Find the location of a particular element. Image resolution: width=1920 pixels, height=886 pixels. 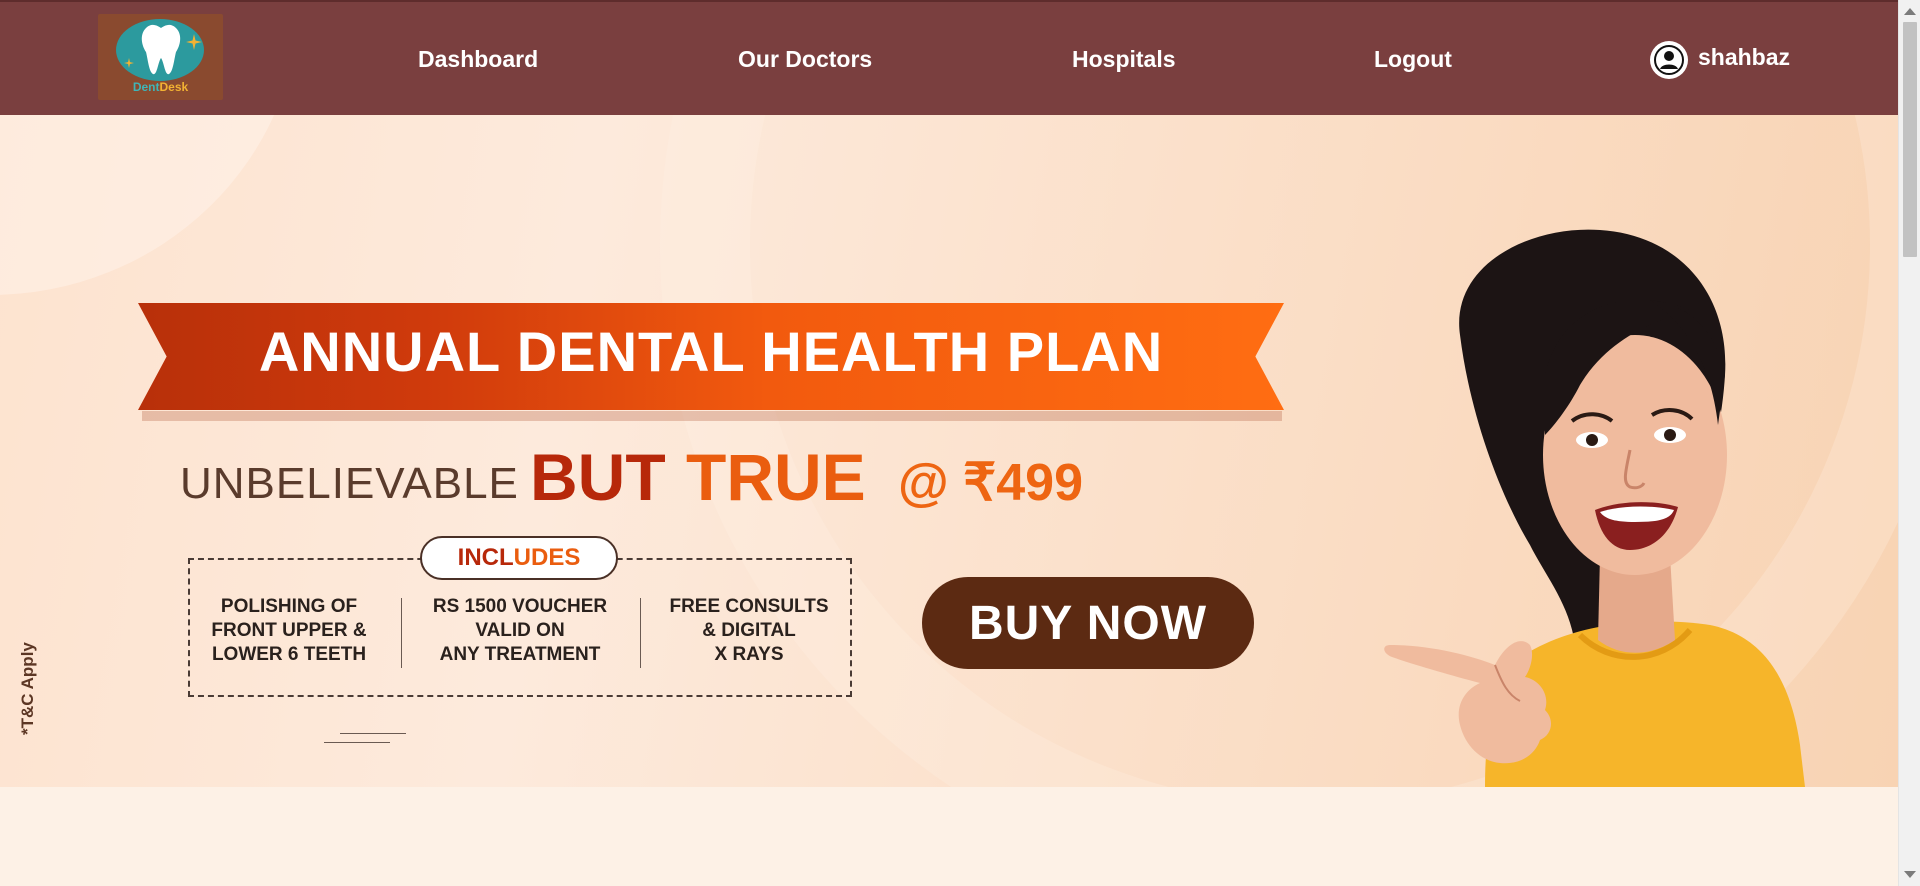

includes-label-part-2: UDES is located at coordinates (547, 557).